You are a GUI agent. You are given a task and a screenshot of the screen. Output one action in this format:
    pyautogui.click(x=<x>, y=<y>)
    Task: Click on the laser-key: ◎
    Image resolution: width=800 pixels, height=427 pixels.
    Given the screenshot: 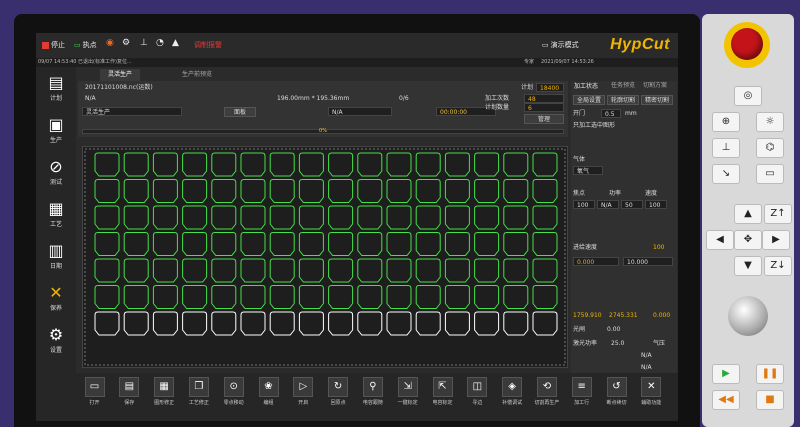 What is the action you would take?
    pyautogui.click(x=748, y=96)
    